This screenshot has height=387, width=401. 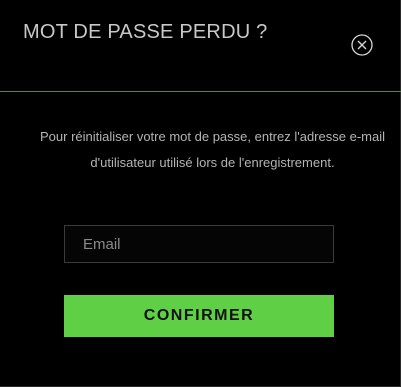 I want to click on email-input, so click(x=199, y=244).